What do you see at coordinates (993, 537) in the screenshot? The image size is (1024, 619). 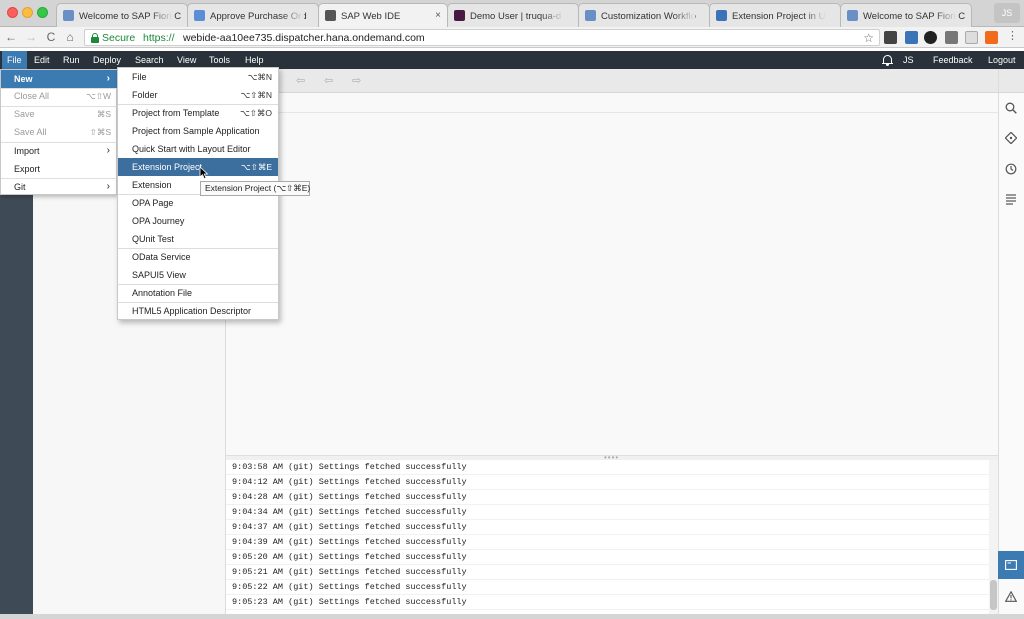 I see `console-scrollbar` at bounding box center [993, 537].